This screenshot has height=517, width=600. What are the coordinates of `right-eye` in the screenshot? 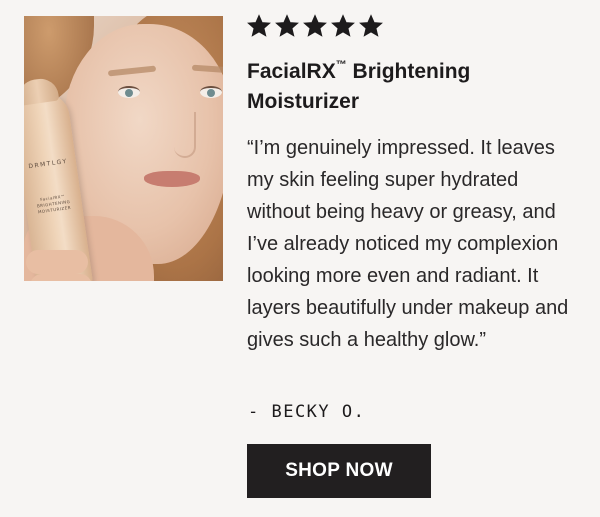 It's located at (211, 92).